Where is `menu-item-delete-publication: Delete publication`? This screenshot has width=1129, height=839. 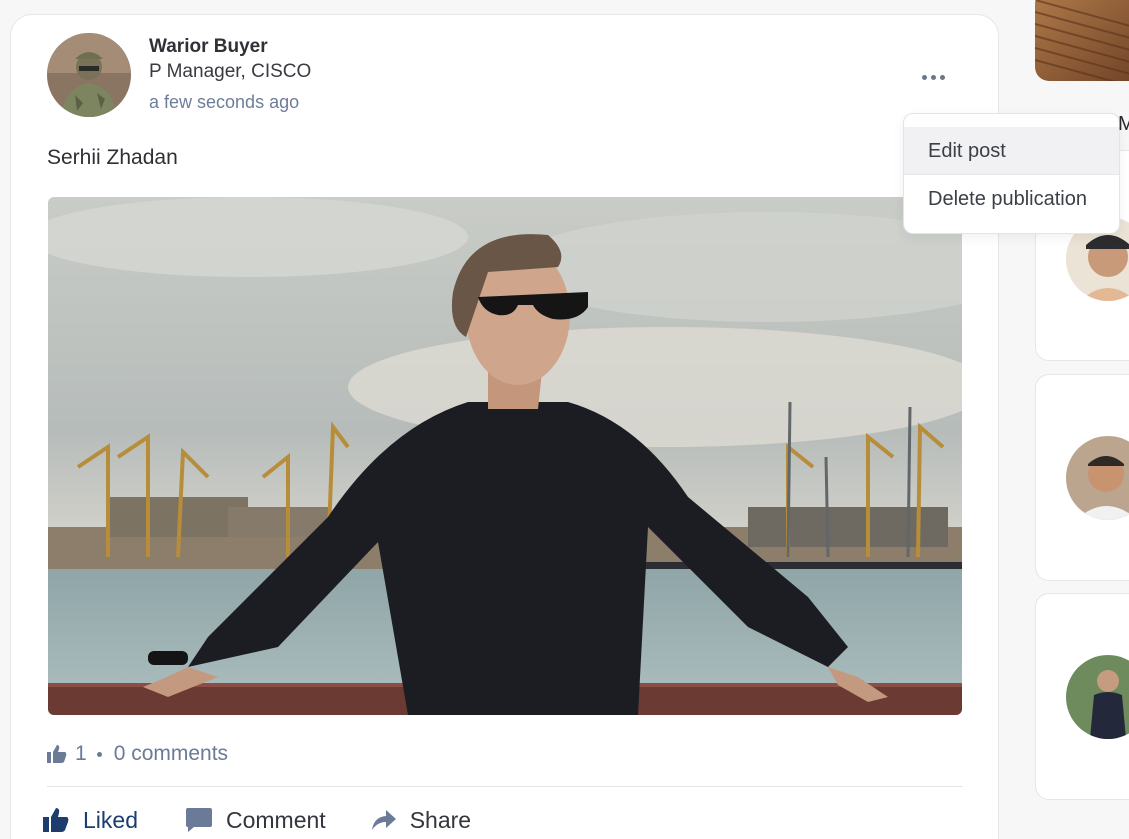 menu-item-delete-publication: Delete publication is located at coordinates (1011, 199).